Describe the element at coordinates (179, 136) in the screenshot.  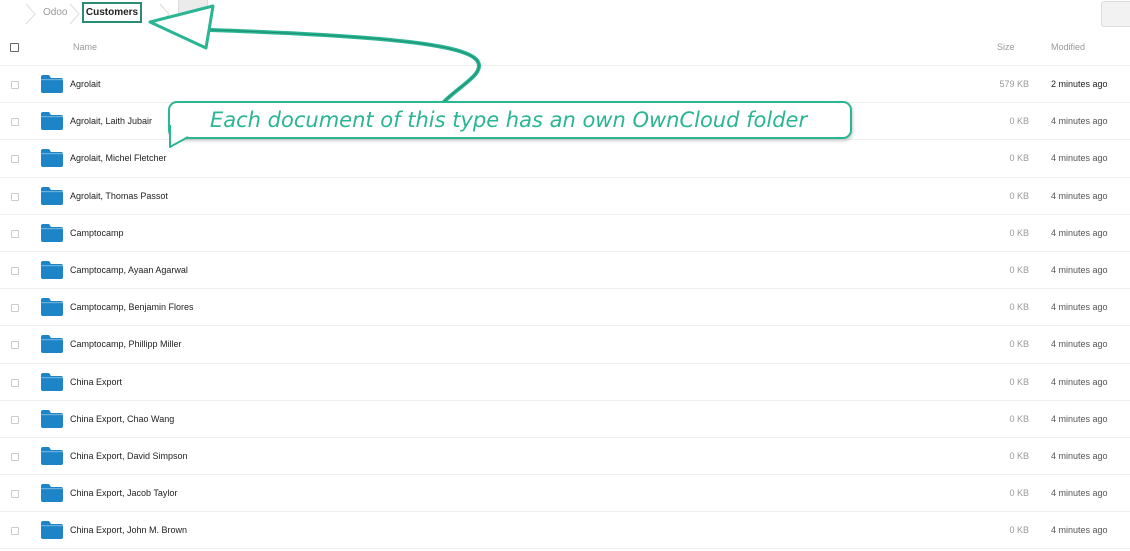
I see `annotation-tail` at that location.